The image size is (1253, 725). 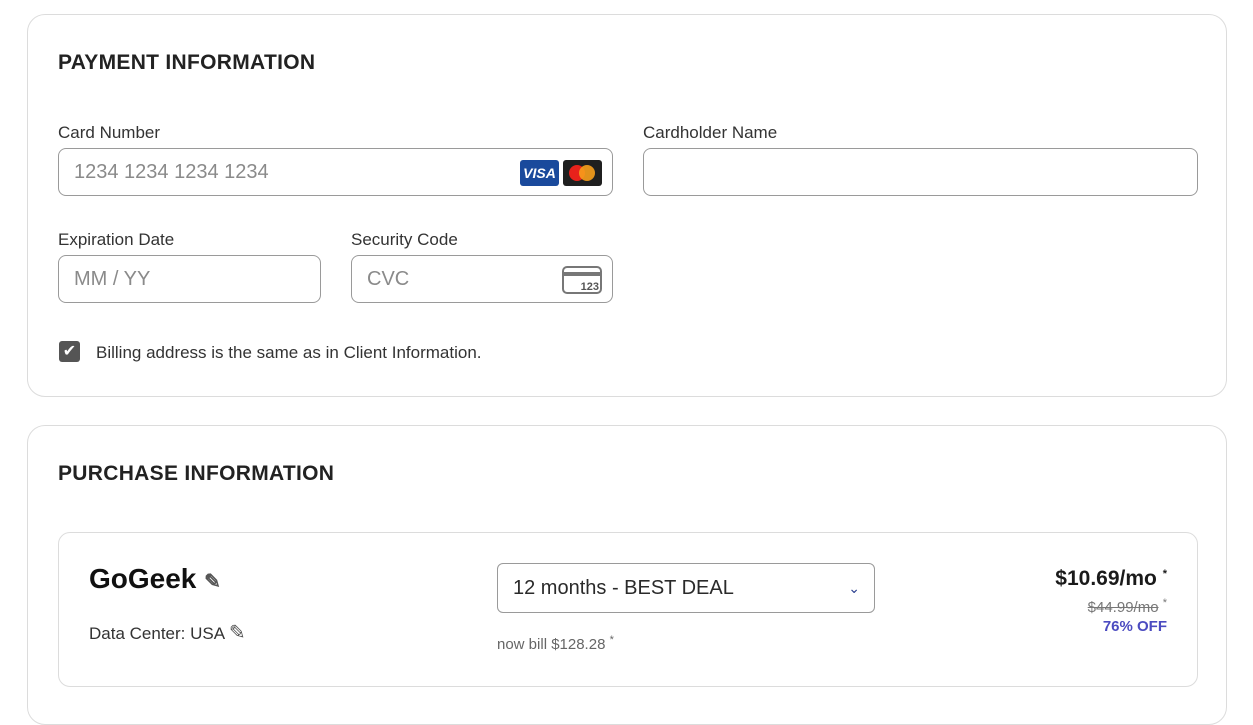 I want to click on price-block: $10.69/mo * $44.99/mo * 76% OFF, so click(x=1111, y=601).